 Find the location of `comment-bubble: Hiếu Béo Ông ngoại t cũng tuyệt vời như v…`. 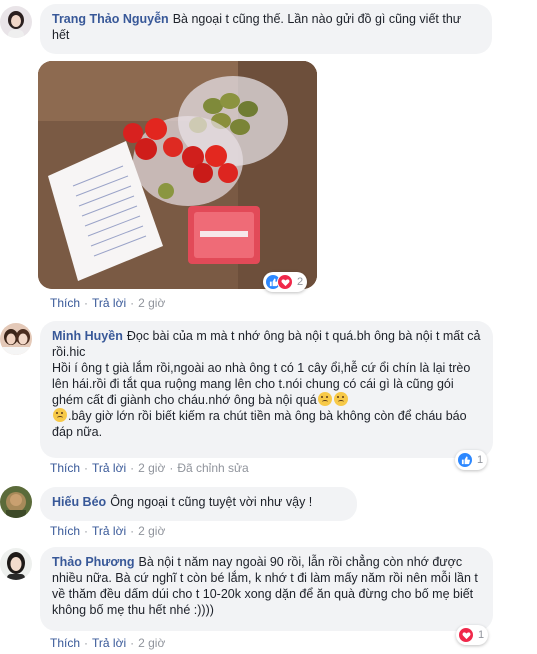

comment-bubble: Hiếu Béo Ông ngoại t cũng tuyệt vời như v… is located at coordinates (198, 504).